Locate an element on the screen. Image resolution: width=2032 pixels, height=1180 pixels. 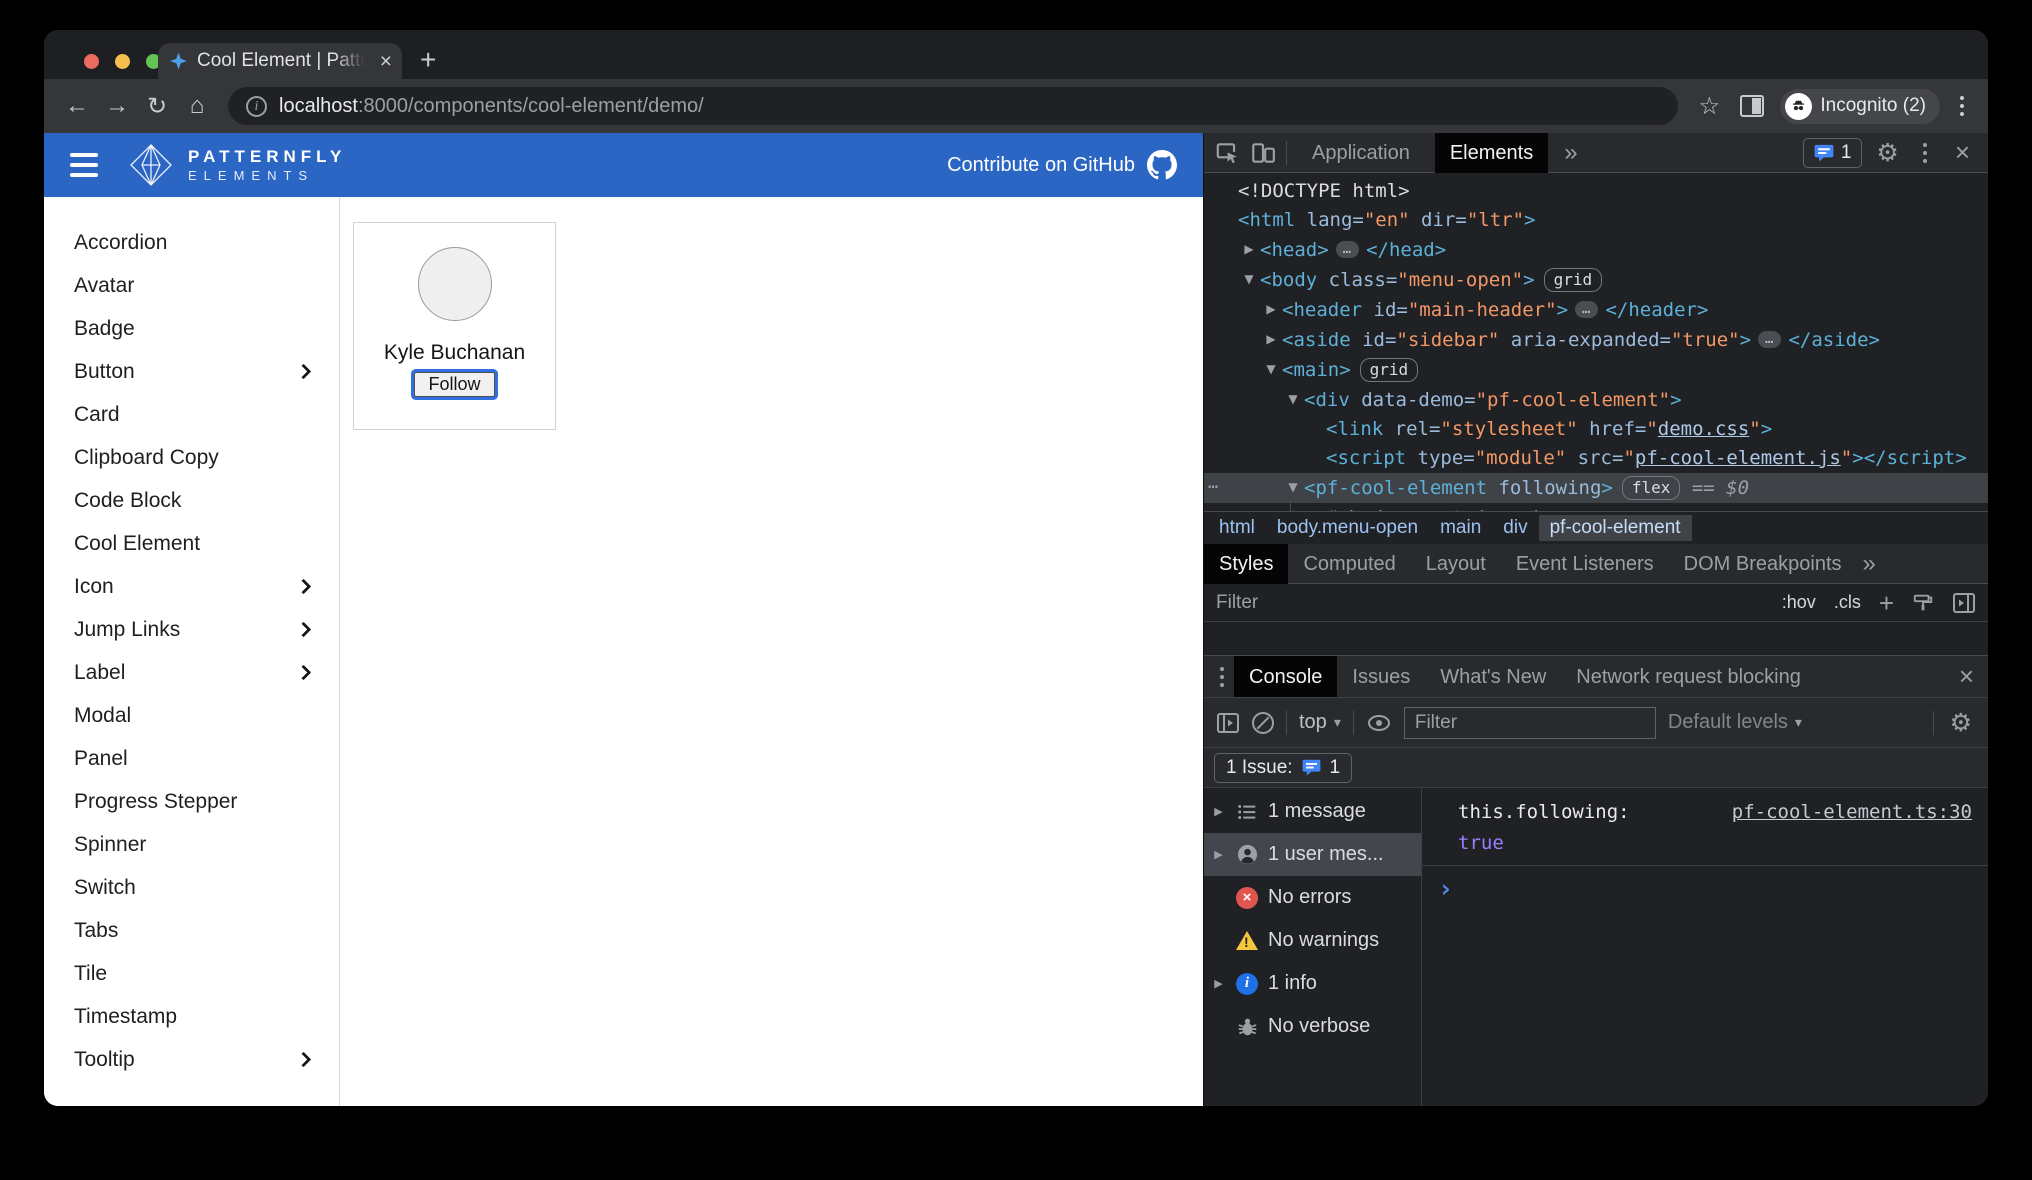
sidebar-item: Code Block is located at coordinates (191, 500).